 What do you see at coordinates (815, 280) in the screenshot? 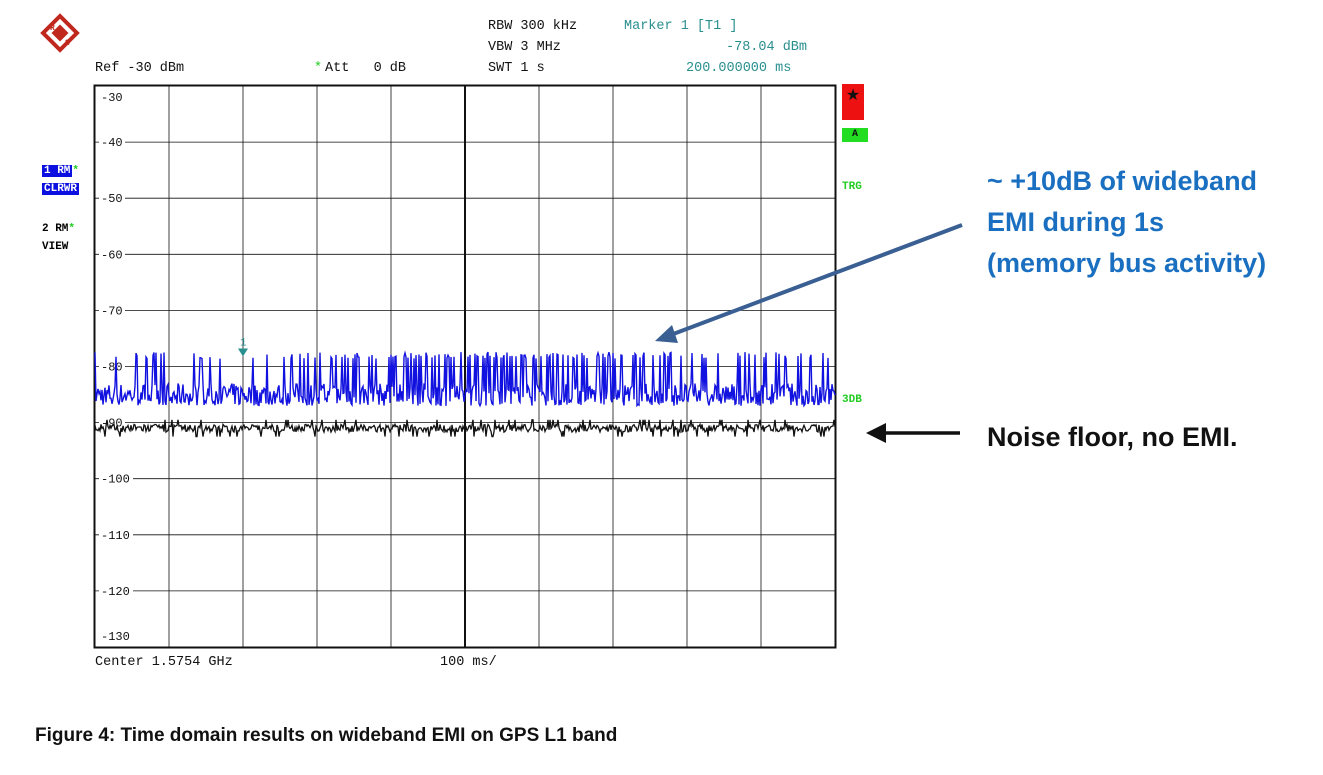
I see `emi-arrow` at bounding box center [815, 280].